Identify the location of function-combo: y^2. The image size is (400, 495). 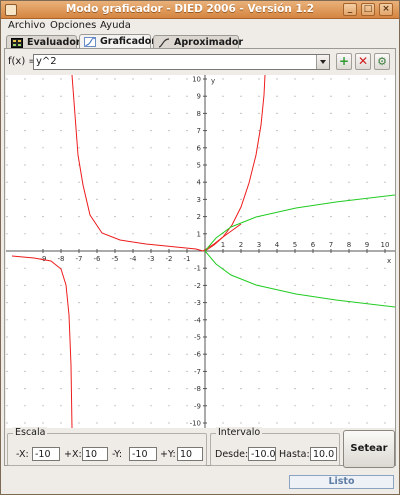
(181, 62).